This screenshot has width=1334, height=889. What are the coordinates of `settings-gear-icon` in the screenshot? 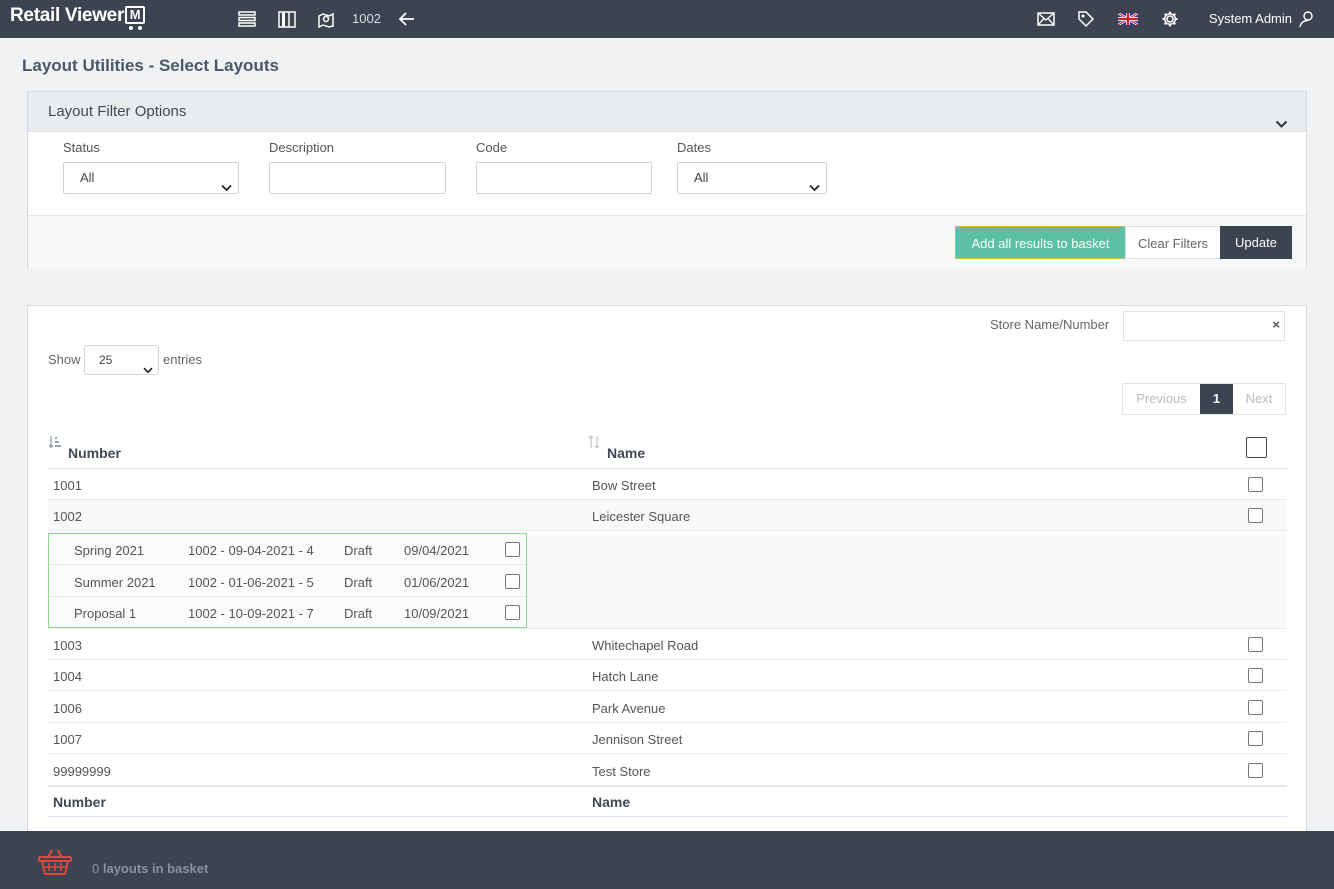 It's located at (1170, 19).